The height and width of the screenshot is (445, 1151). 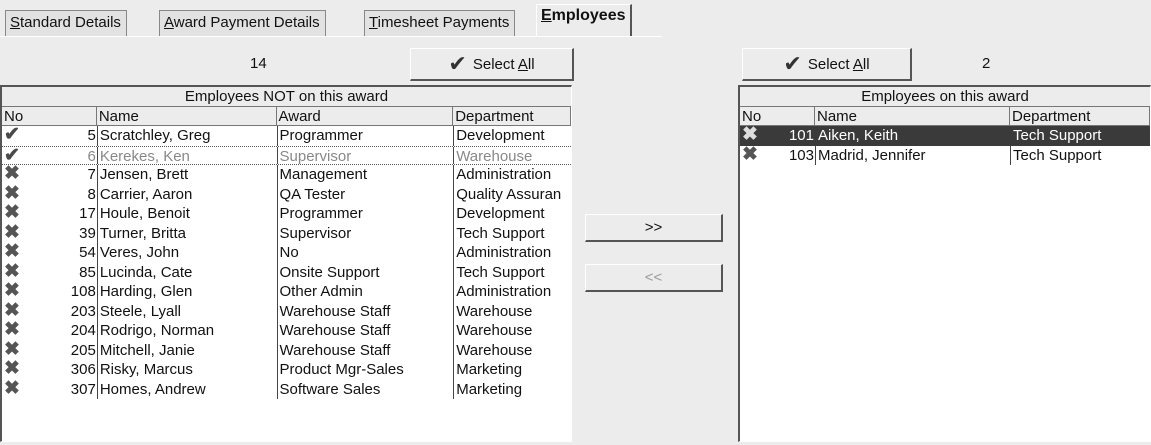 I want to click on table-row: ✖ 39 Turner, Britta Supervisor Tech Support, so click(x=286, y=233).